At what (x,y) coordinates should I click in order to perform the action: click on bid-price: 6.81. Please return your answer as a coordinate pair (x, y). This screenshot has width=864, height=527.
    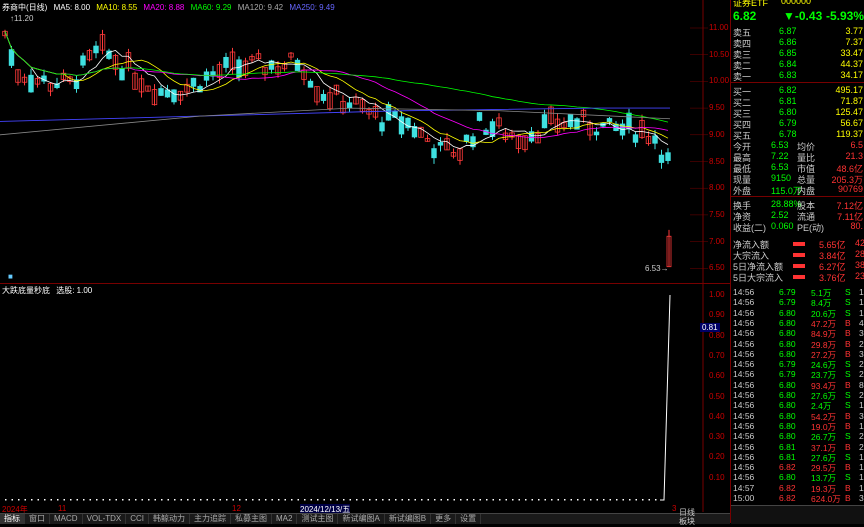
    Looking at the image, I should click on (788, 101).